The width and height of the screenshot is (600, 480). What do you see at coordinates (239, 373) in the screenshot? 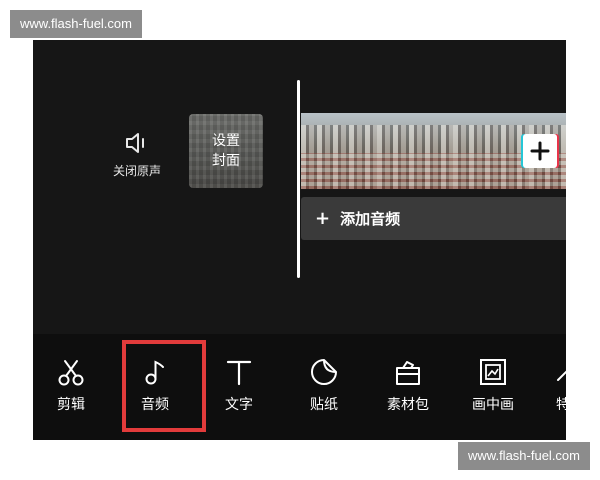
I see `text-icon` at bounding box center [239, 373].